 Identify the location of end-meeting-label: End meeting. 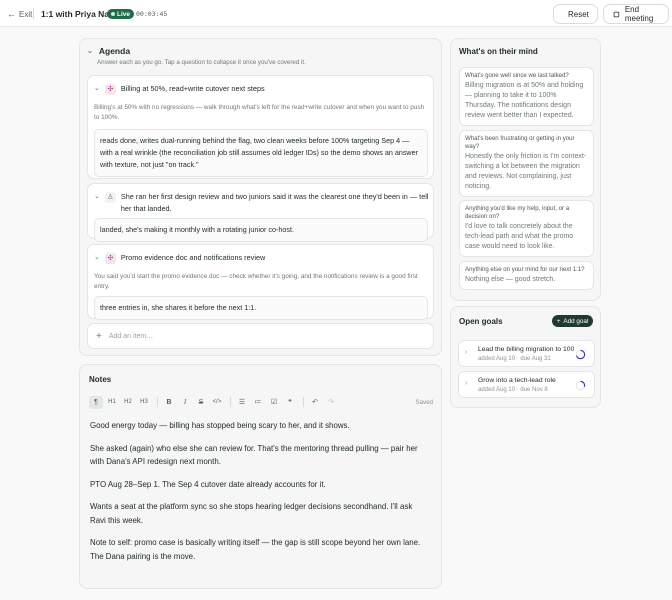
(639, 14).